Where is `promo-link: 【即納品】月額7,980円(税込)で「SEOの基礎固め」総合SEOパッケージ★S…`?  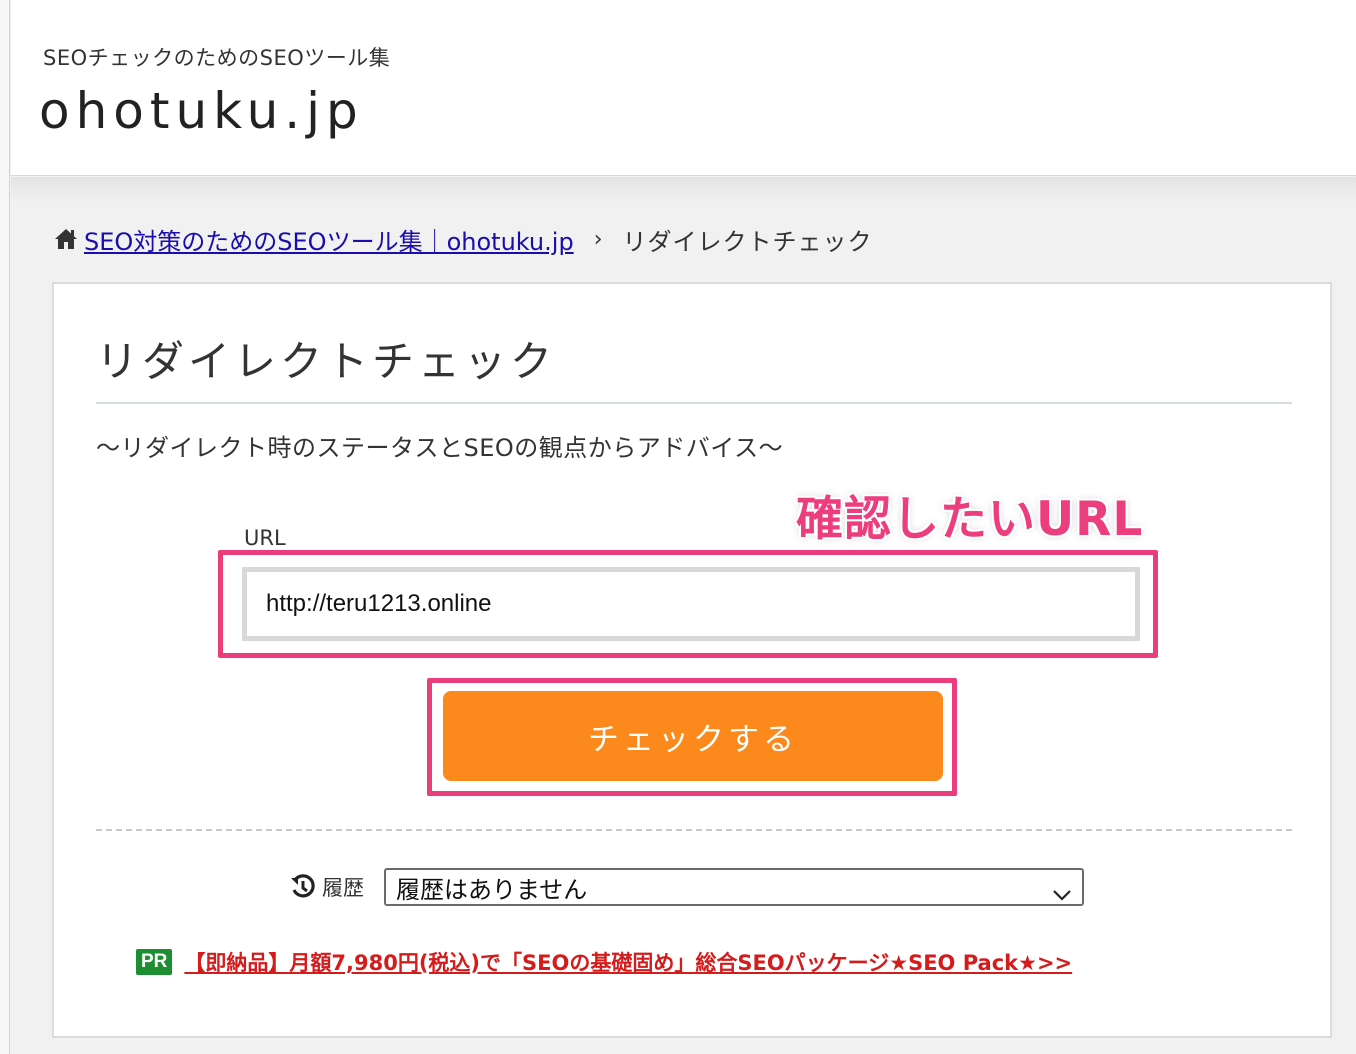 promo-link: 【即納品】月額7,980円(税込)で「SEOの基礎固め」総合SEOパッケージ★S… is located at coordinates (628, 962).